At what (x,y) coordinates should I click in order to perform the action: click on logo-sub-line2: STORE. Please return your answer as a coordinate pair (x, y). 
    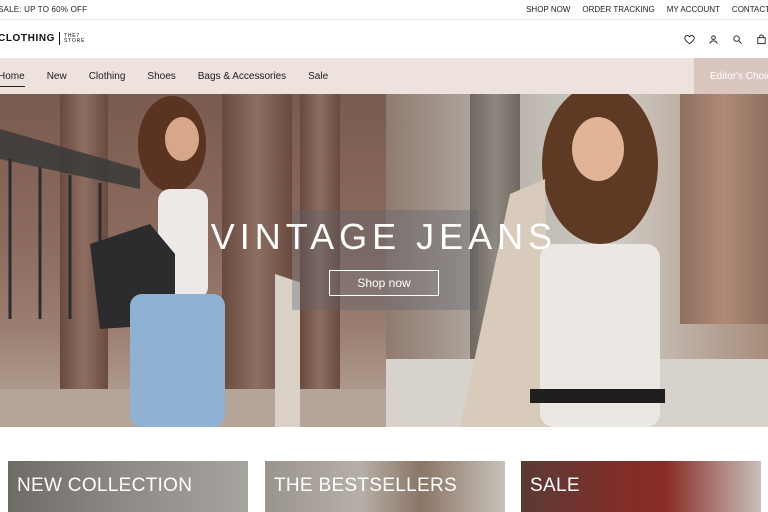
    Looking at the image, I should click on (75, 40).